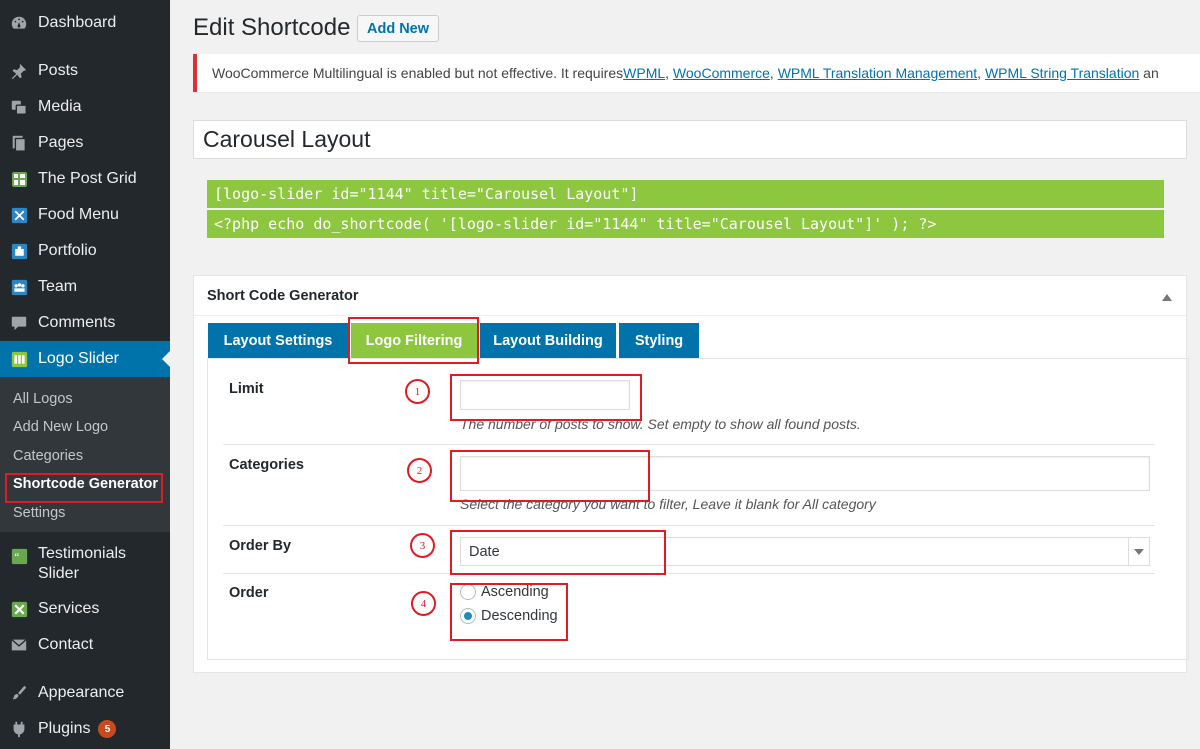 This screenshot has height=749, width=1200. What do you see at coordinates (398, 28) in the screenshot?
I see `add-new-button: Add New` at bounding box center [398, 28].